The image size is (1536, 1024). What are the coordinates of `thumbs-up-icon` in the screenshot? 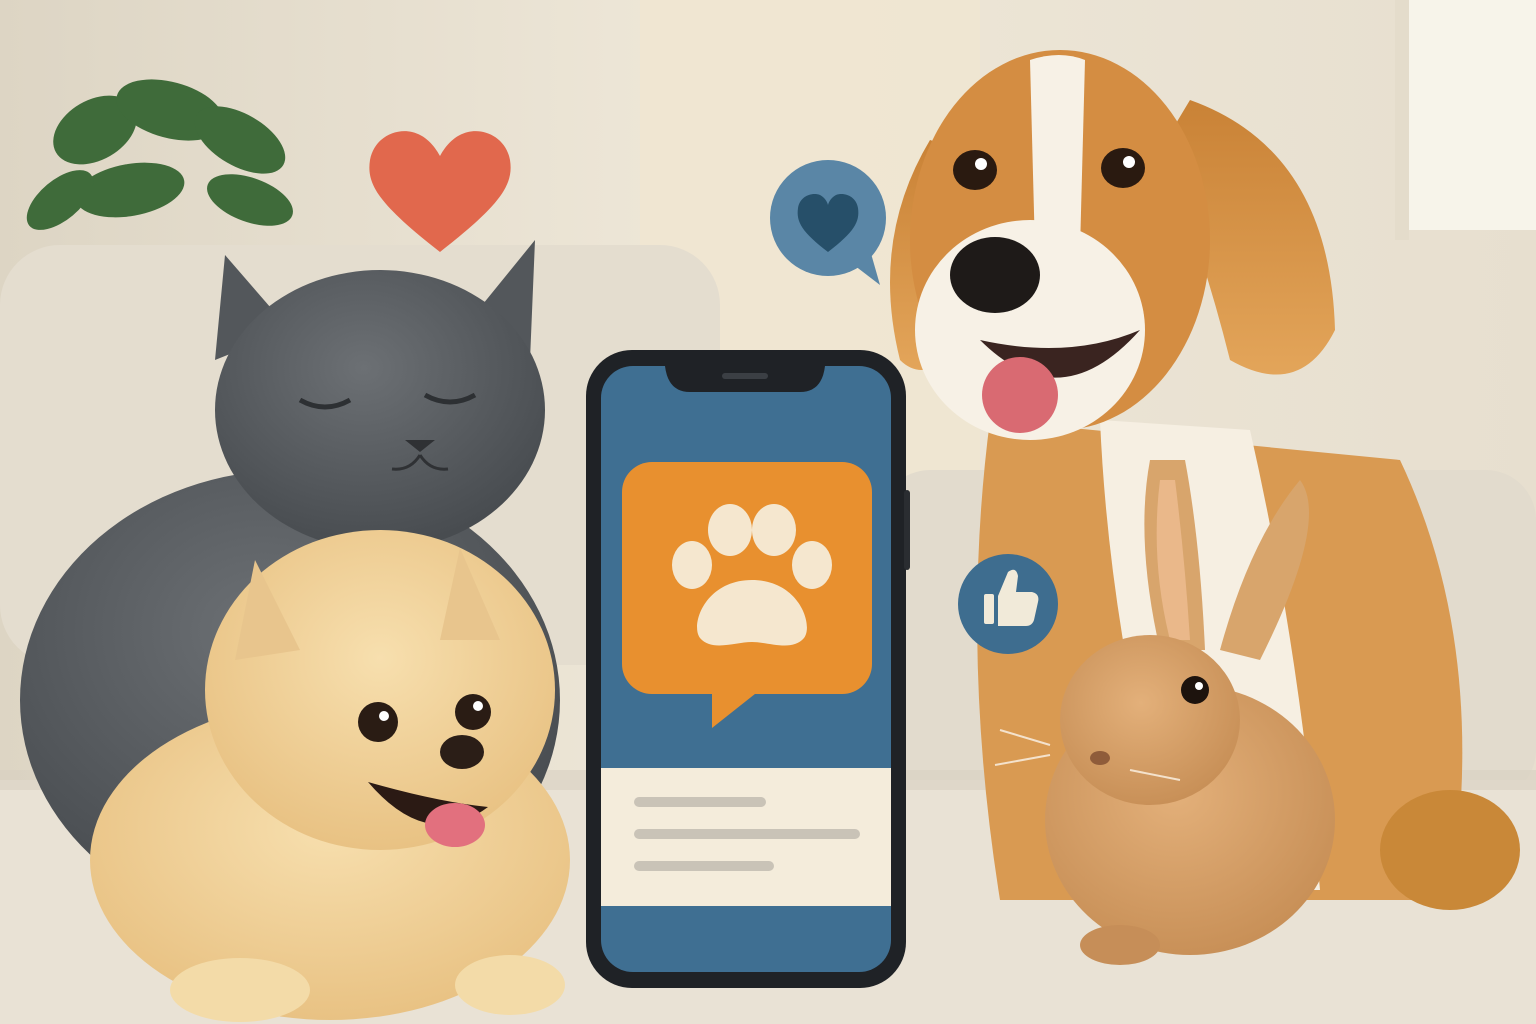 It's located at (1008, 604).